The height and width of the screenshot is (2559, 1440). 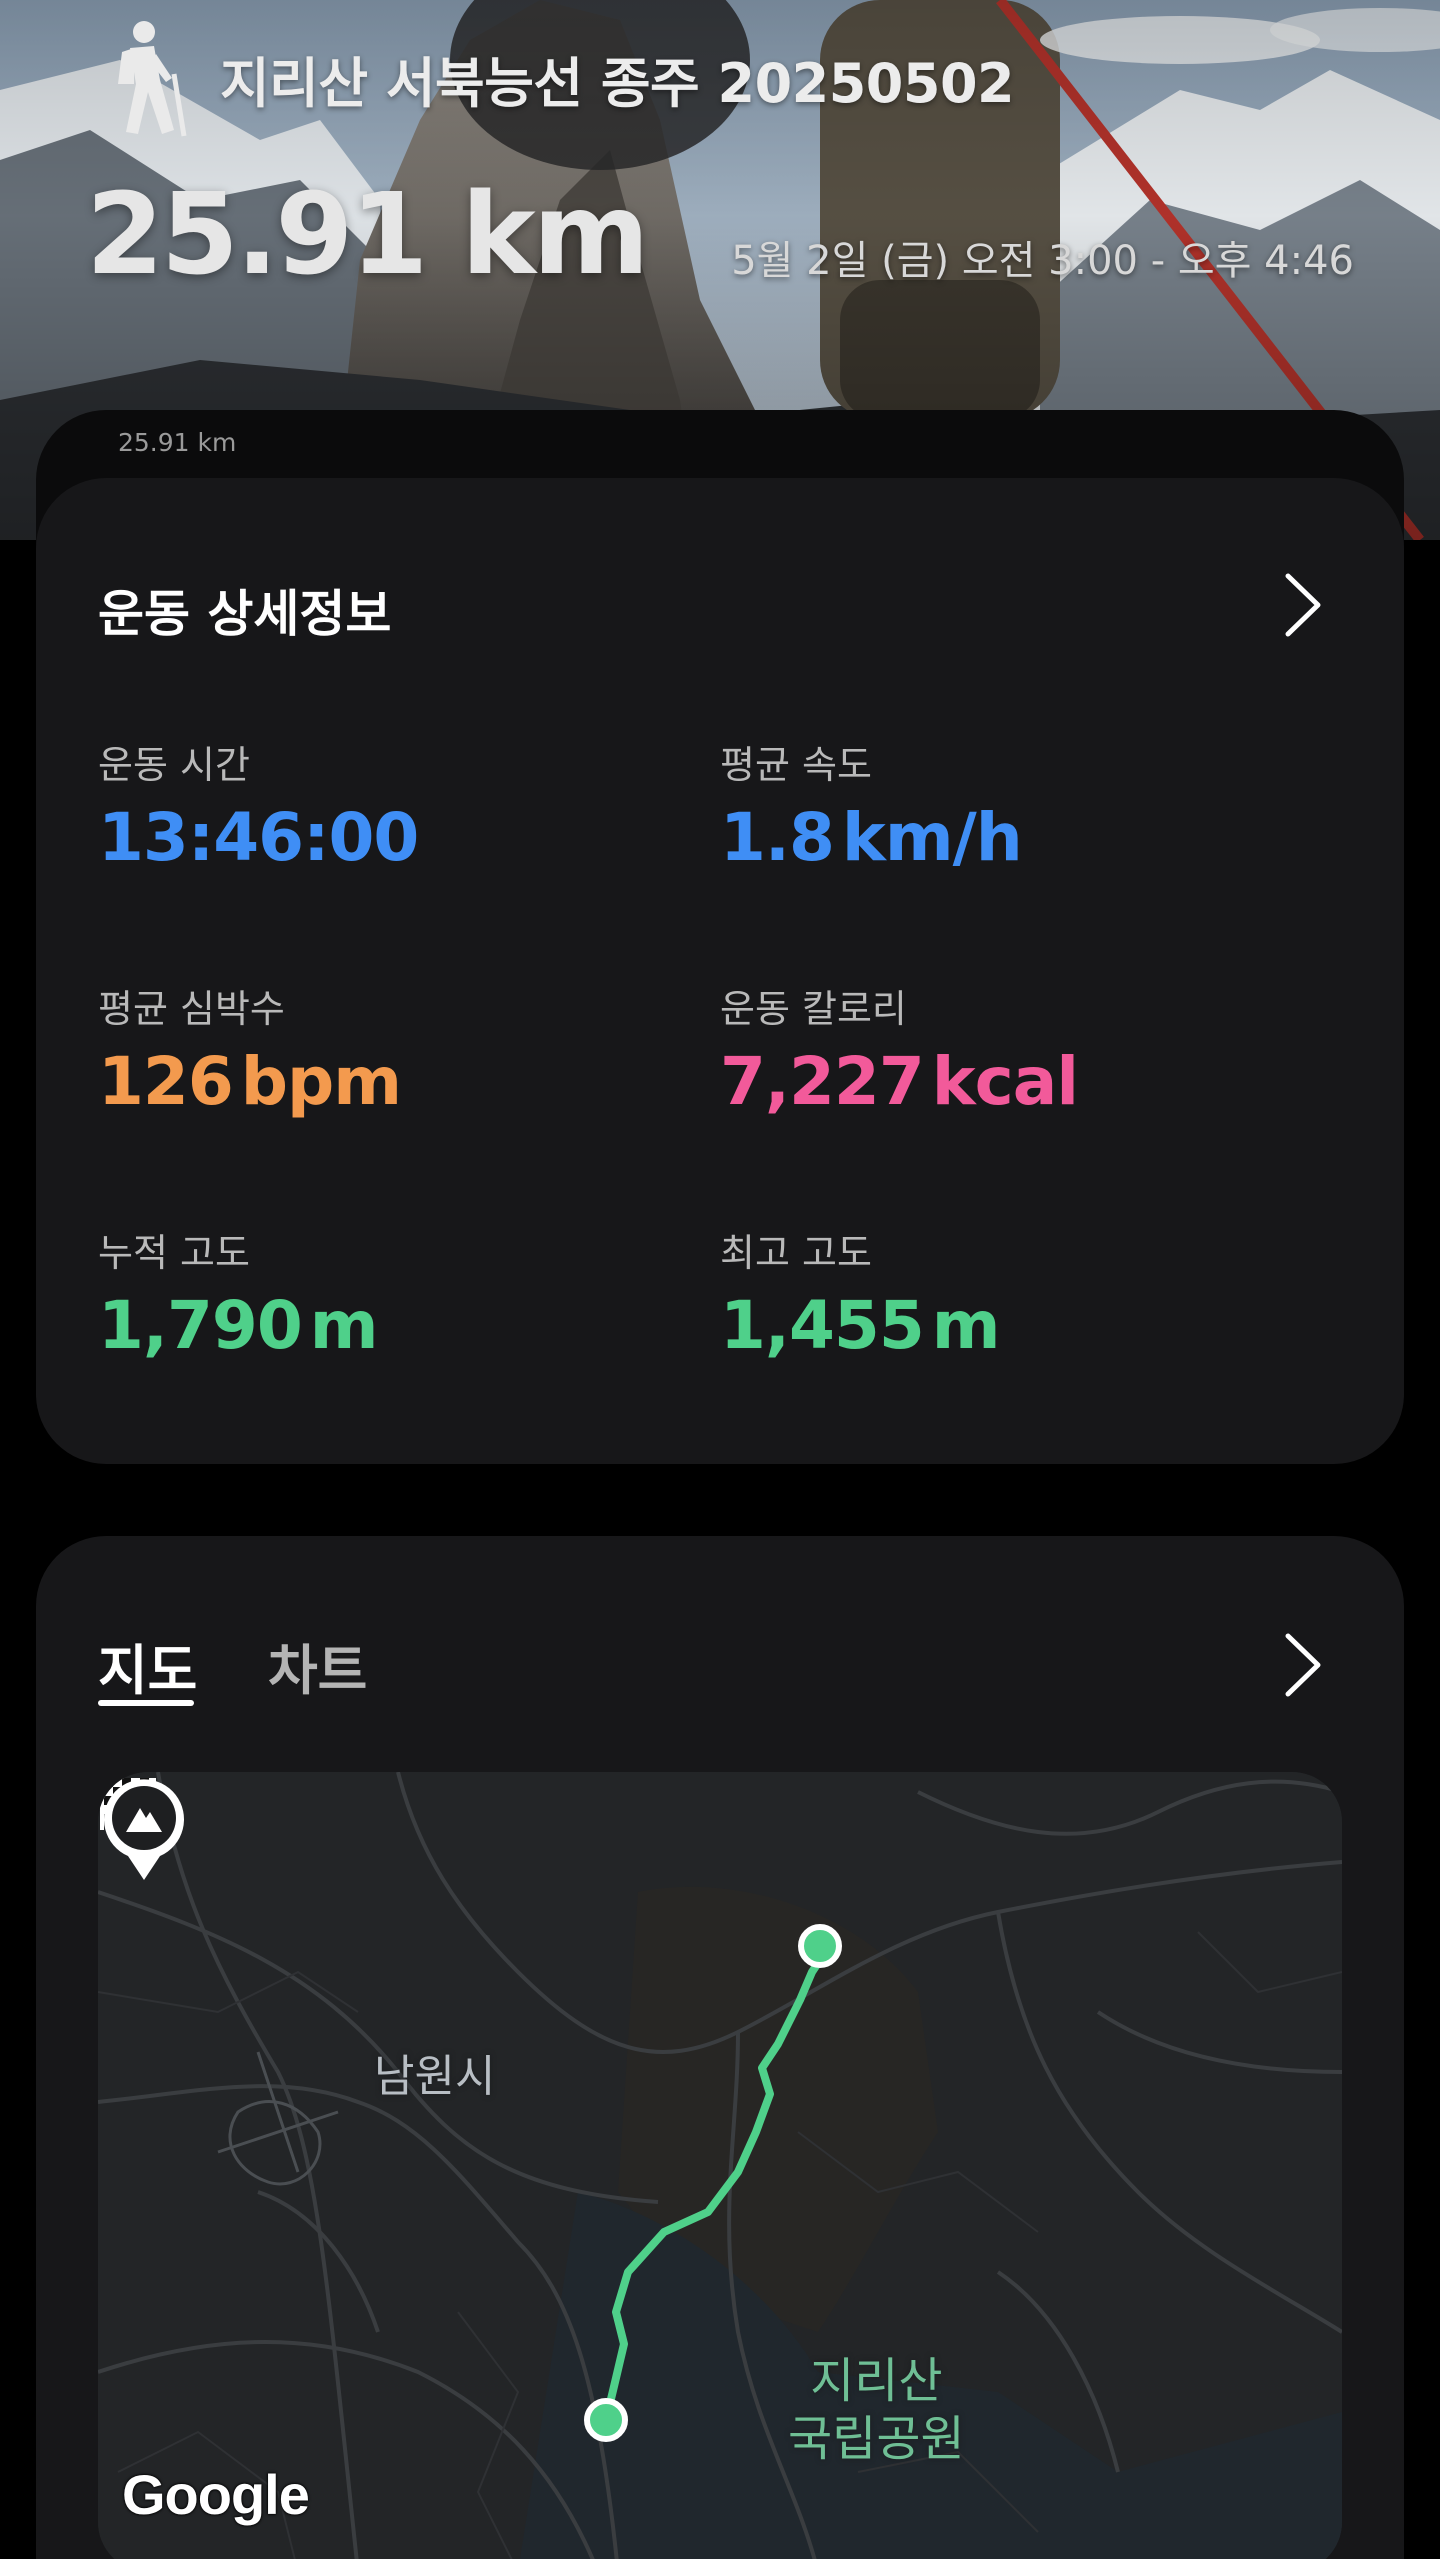 I want to click on workout-title: 지리산 서북능선 종주 20250502, so click(x=617, y=83).